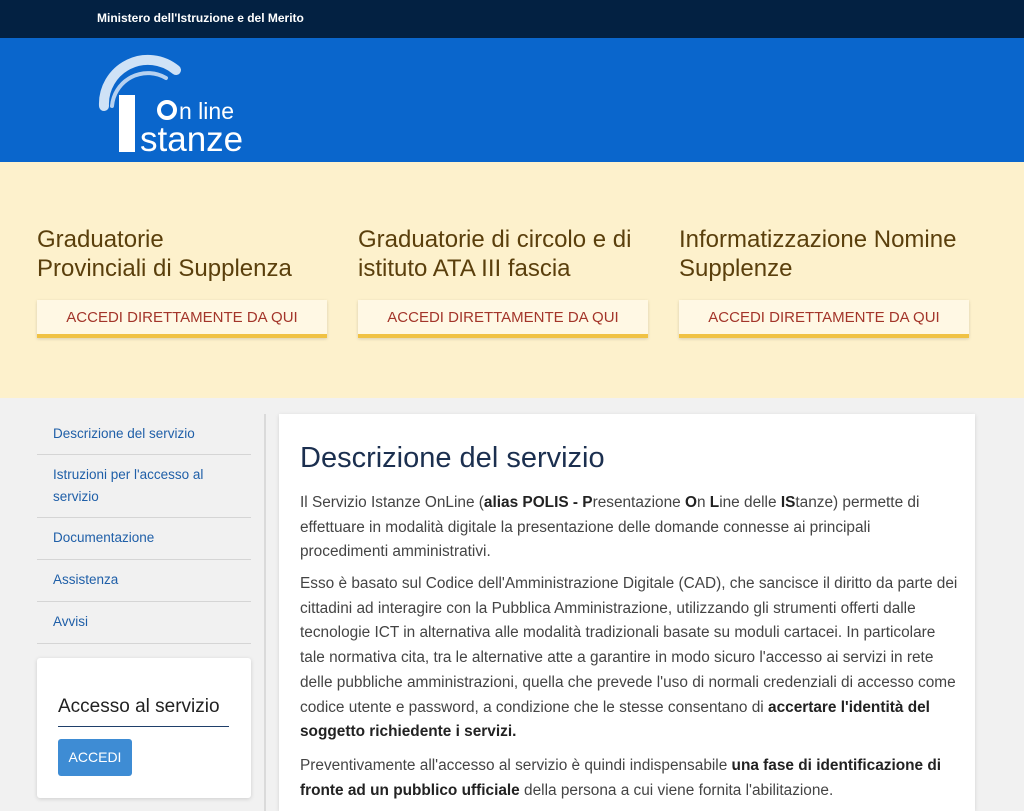  I want to click on svg-text: stanze, so click(191, 139).